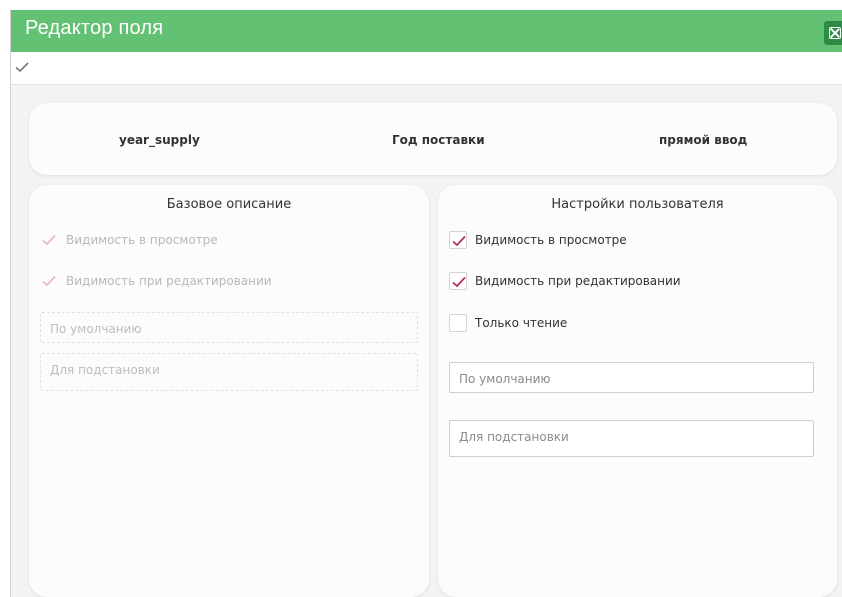 Image resolution: width=842 pixels, height=597 pixels. Describe the element at coordinates (169, 281) in the screenshot. I see `base-edit-visibility-label: Видимость при редактировании` at that location.